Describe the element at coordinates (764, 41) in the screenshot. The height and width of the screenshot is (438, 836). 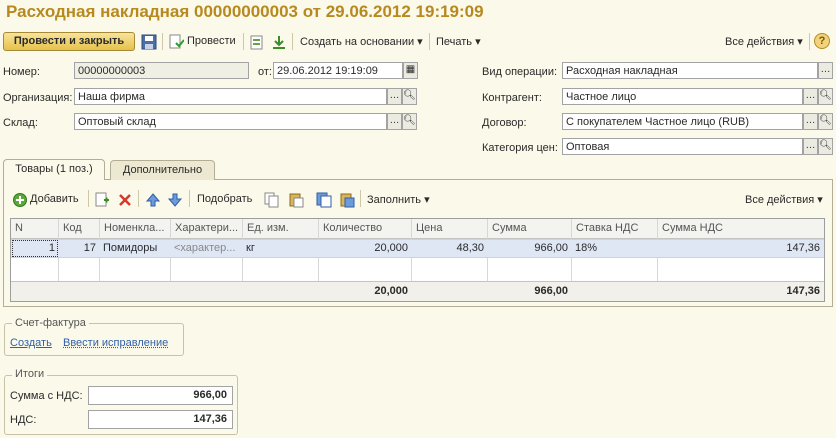
I see `all-actions-menu: Все действия ▾` at that location.